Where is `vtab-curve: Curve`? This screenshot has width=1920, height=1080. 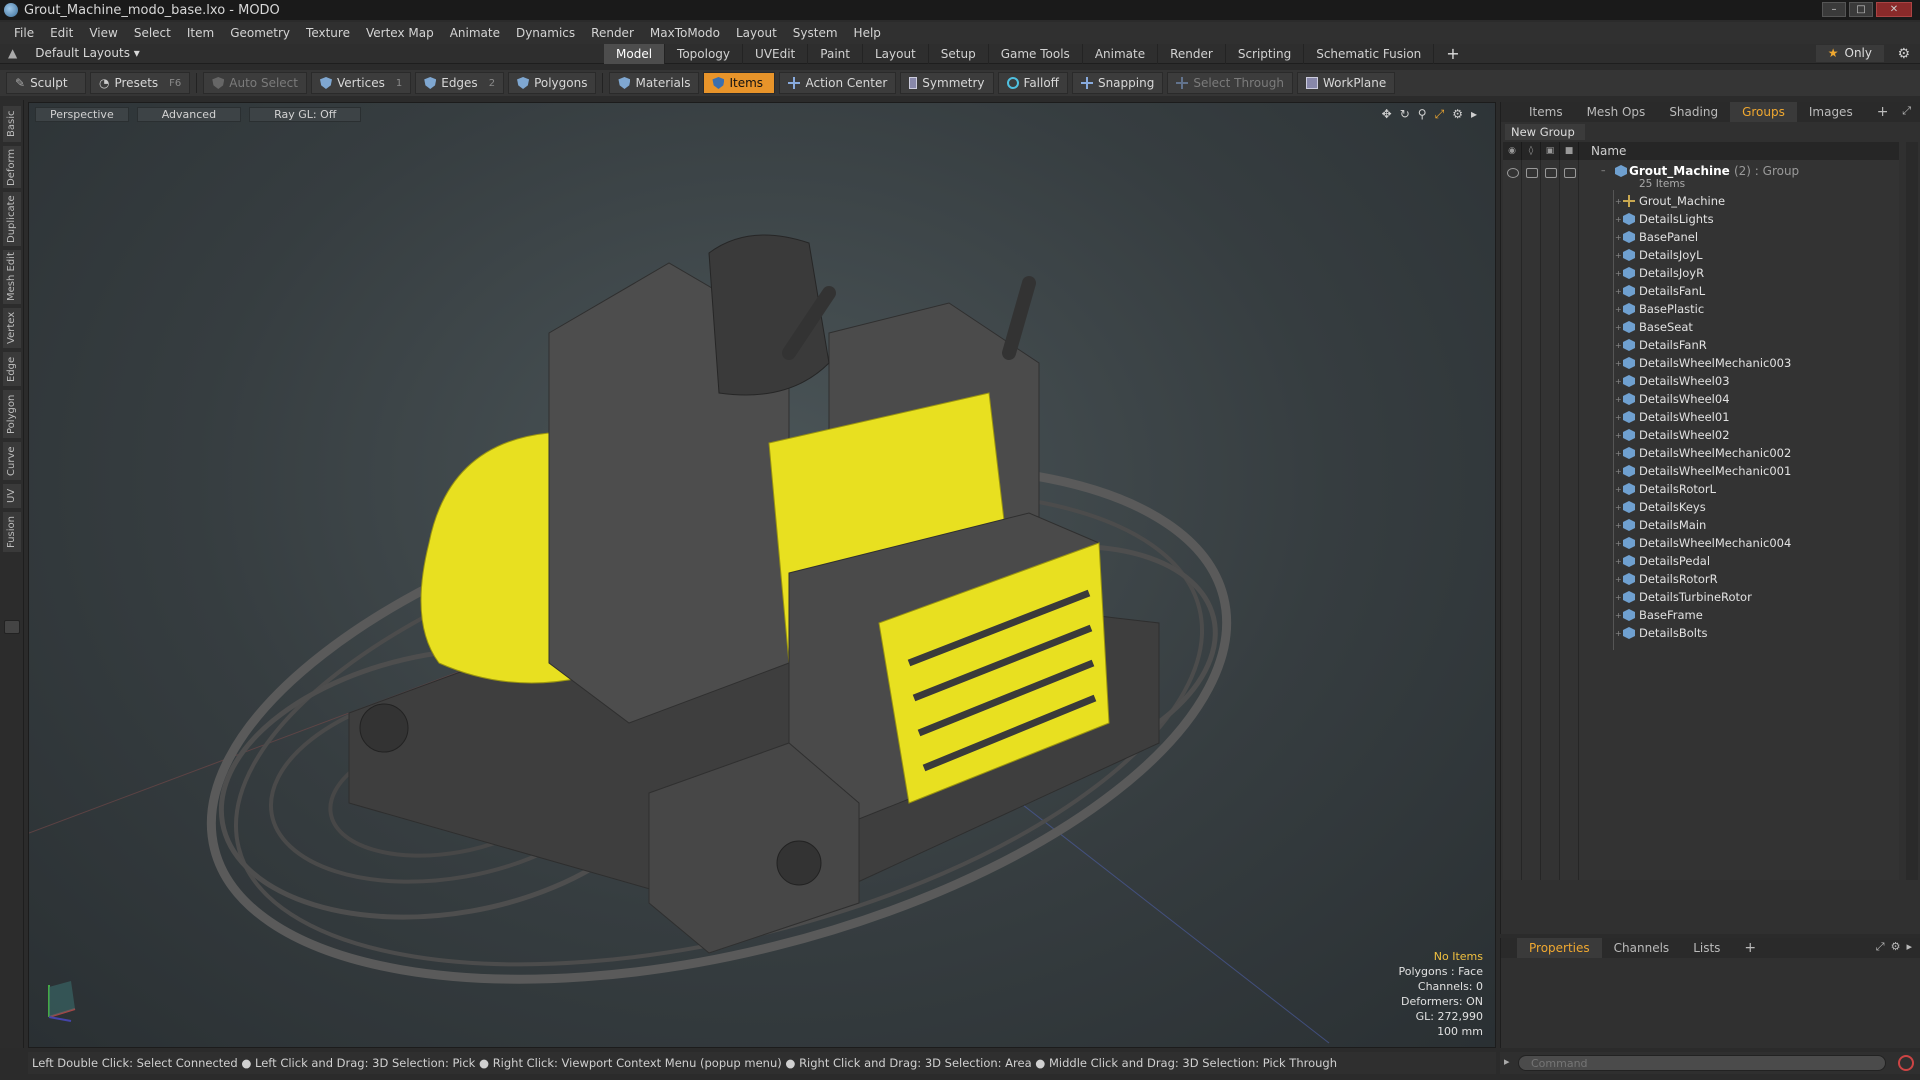
vtab-curve: Curve is located at coordinates (12, 461).